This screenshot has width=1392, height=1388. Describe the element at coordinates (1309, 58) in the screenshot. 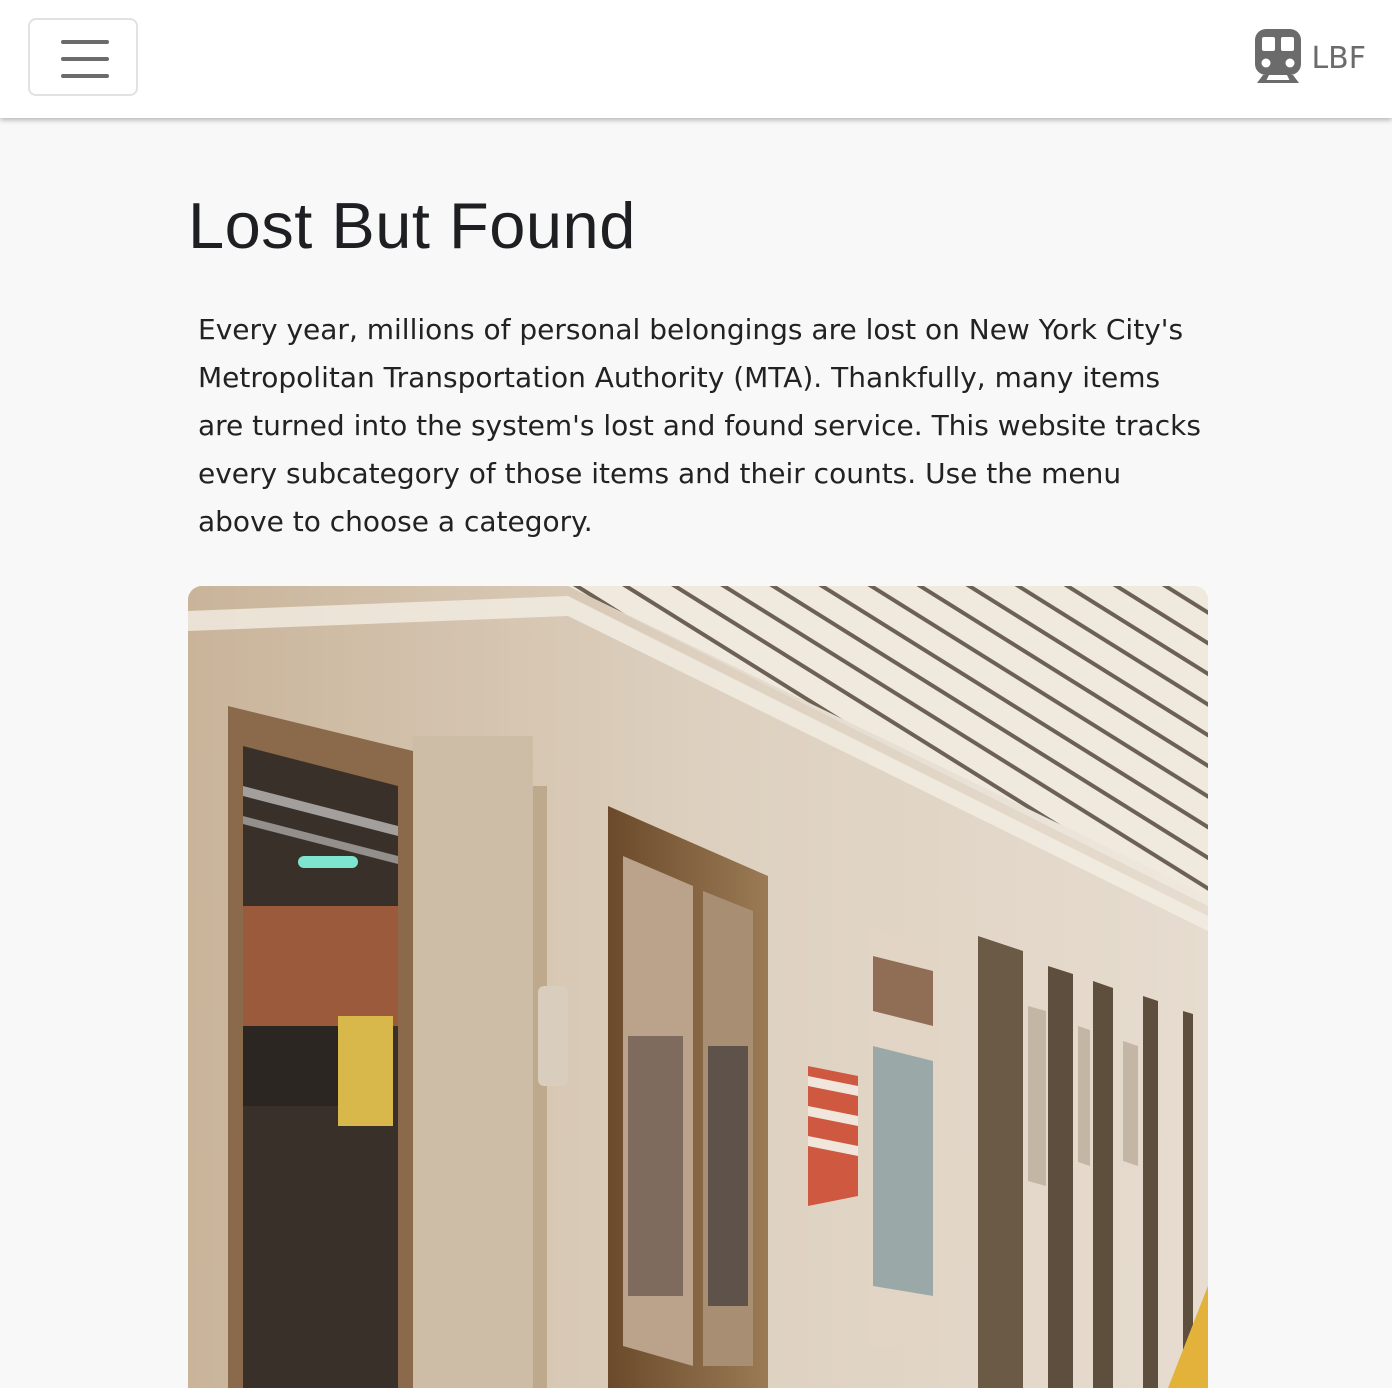

I see `brand-link: LBF` at that location.